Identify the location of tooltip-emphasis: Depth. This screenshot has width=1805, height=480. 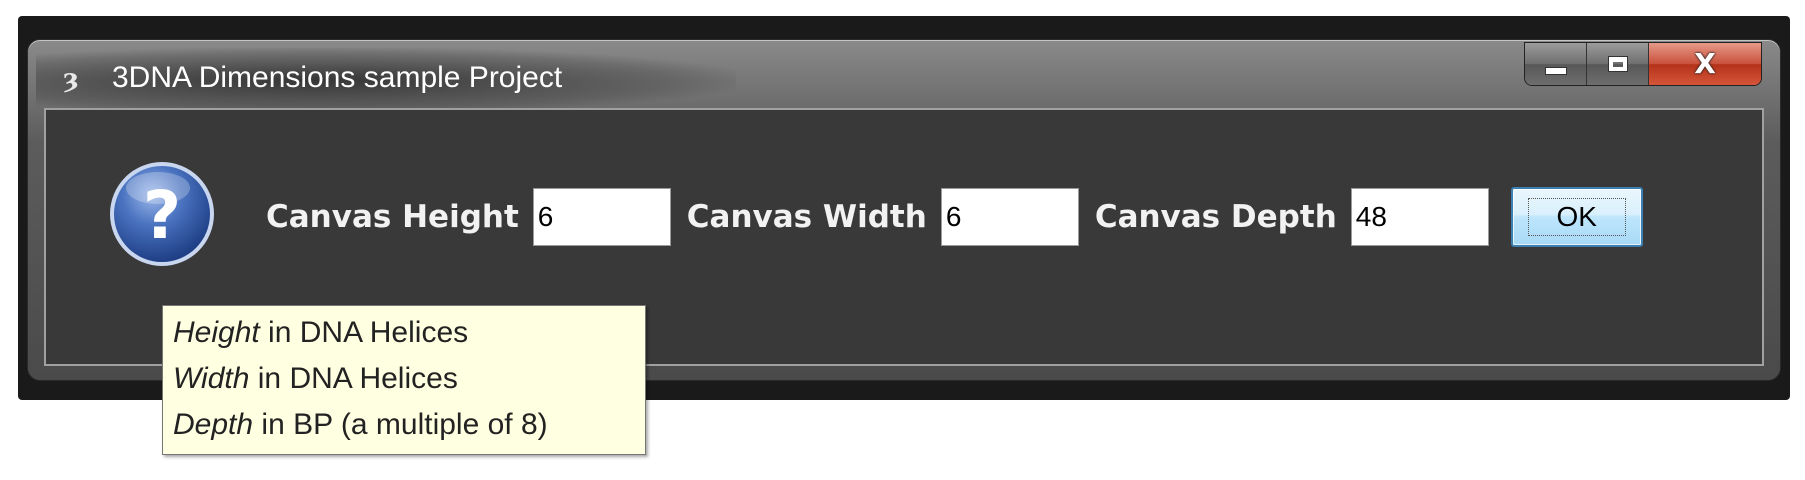
(213, 424).